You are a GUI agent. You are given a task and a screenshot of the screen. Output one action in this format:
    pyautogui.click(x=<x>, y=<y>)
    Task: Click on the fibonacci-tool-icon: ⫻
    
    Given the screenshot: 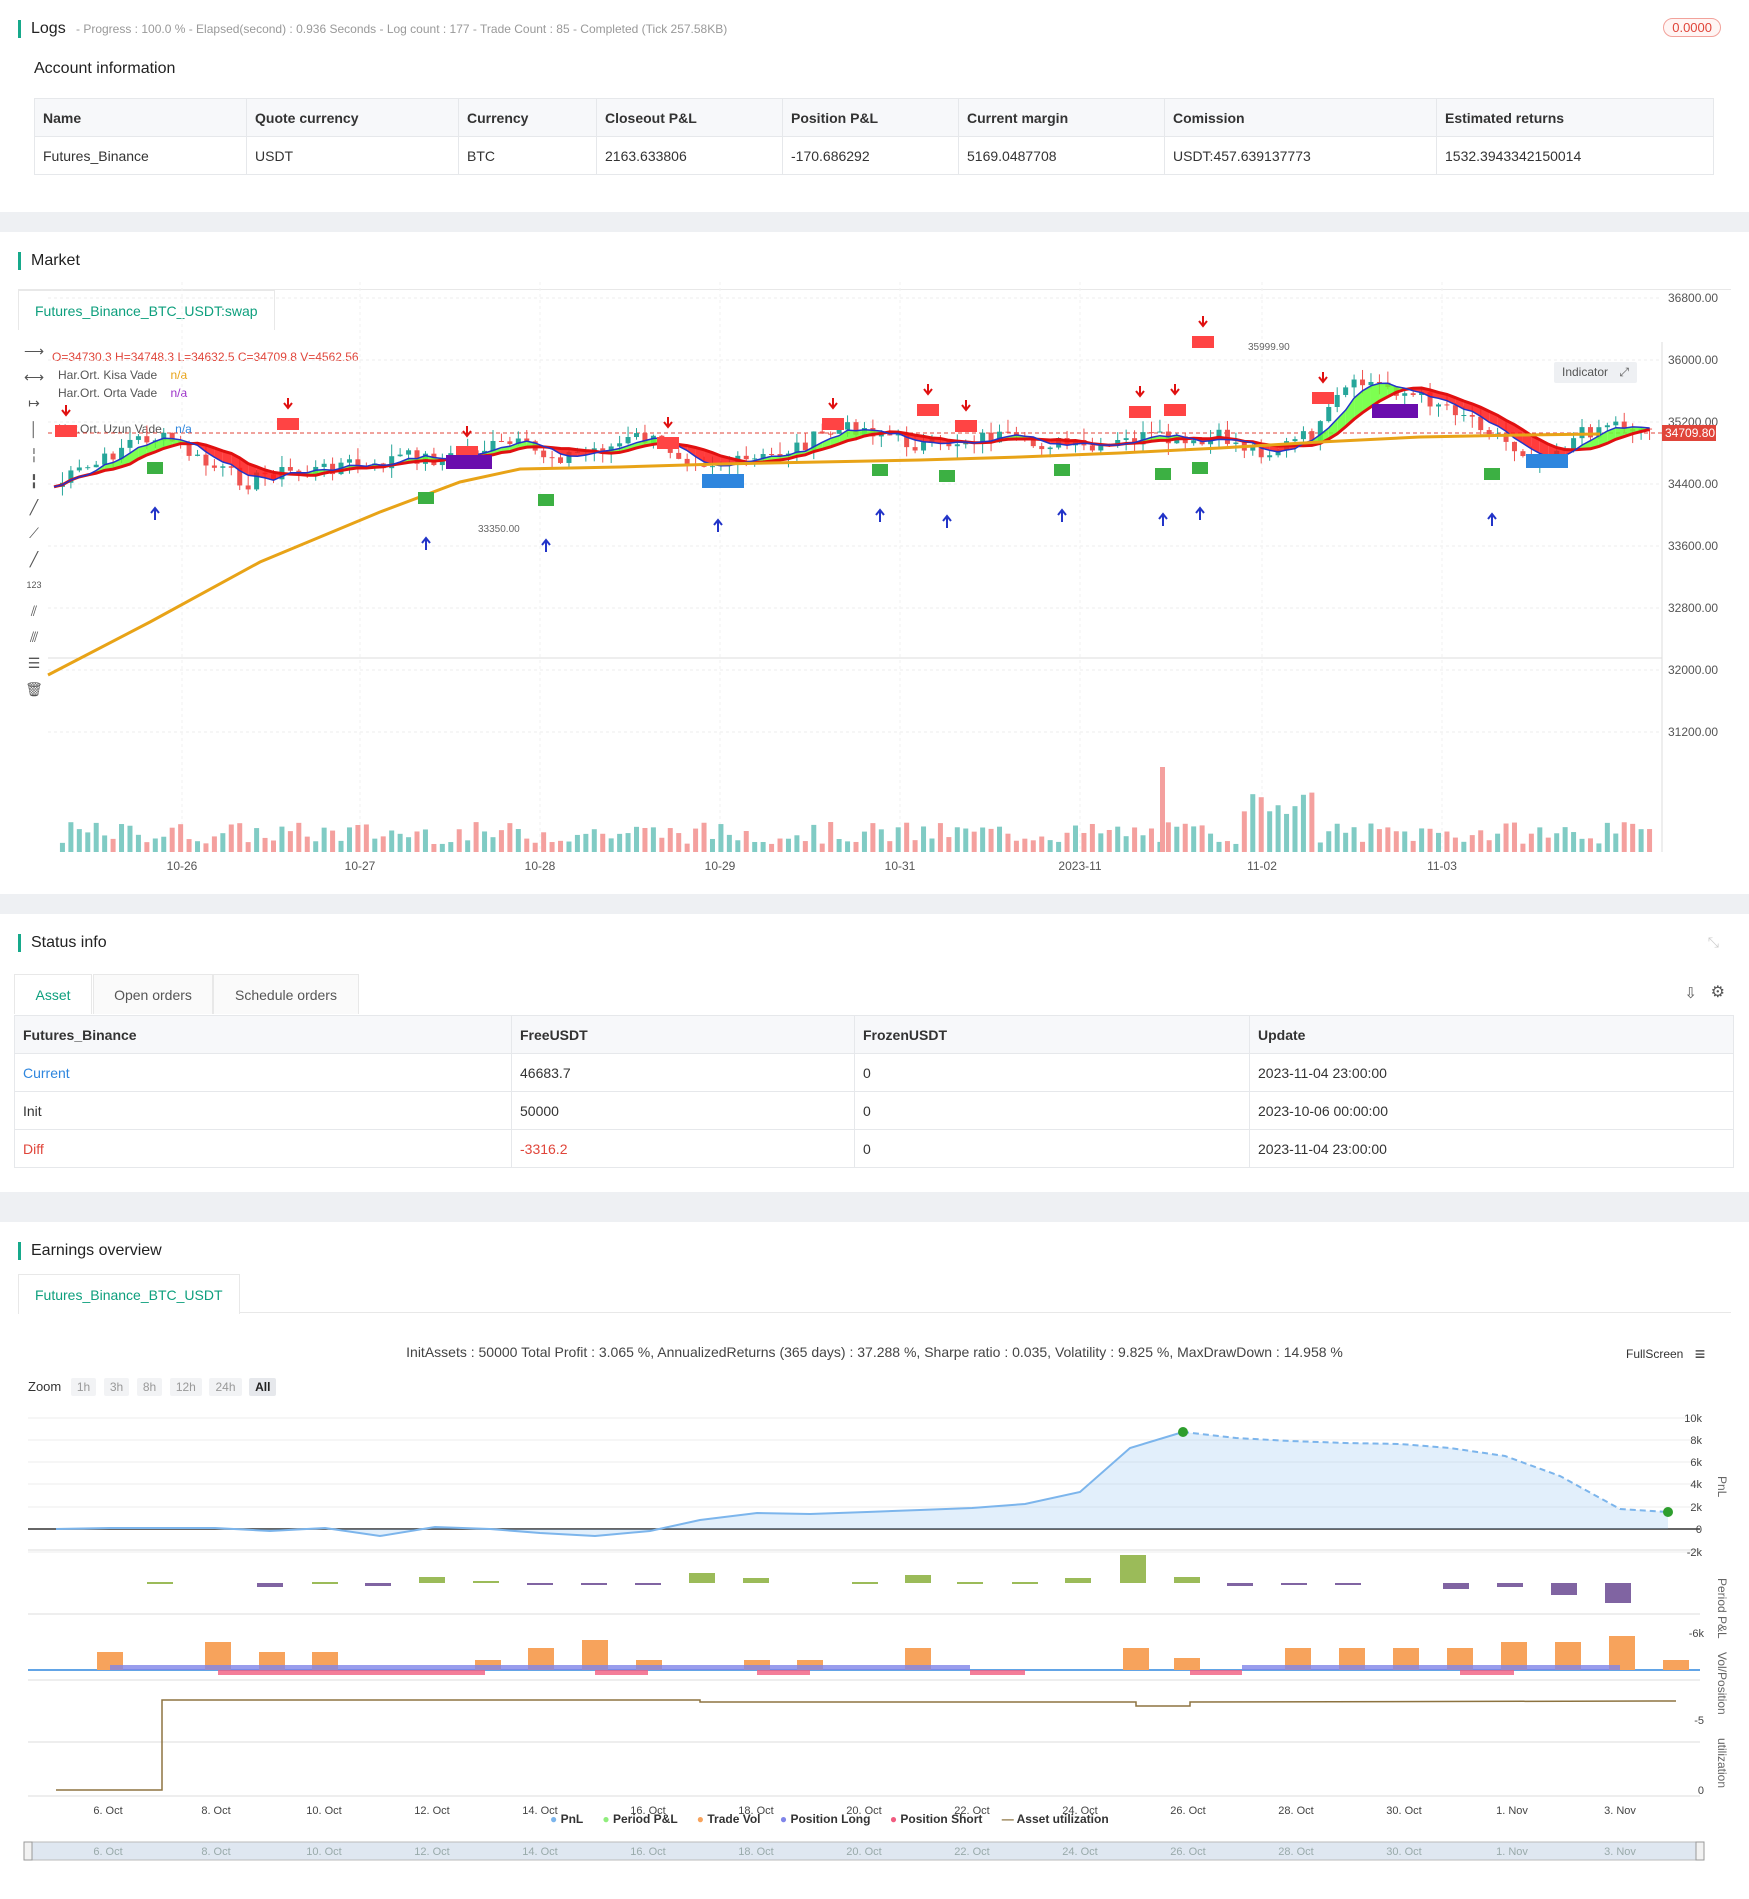 What is the action you would take?
    pyautogui.click(x=34, y=637)
    